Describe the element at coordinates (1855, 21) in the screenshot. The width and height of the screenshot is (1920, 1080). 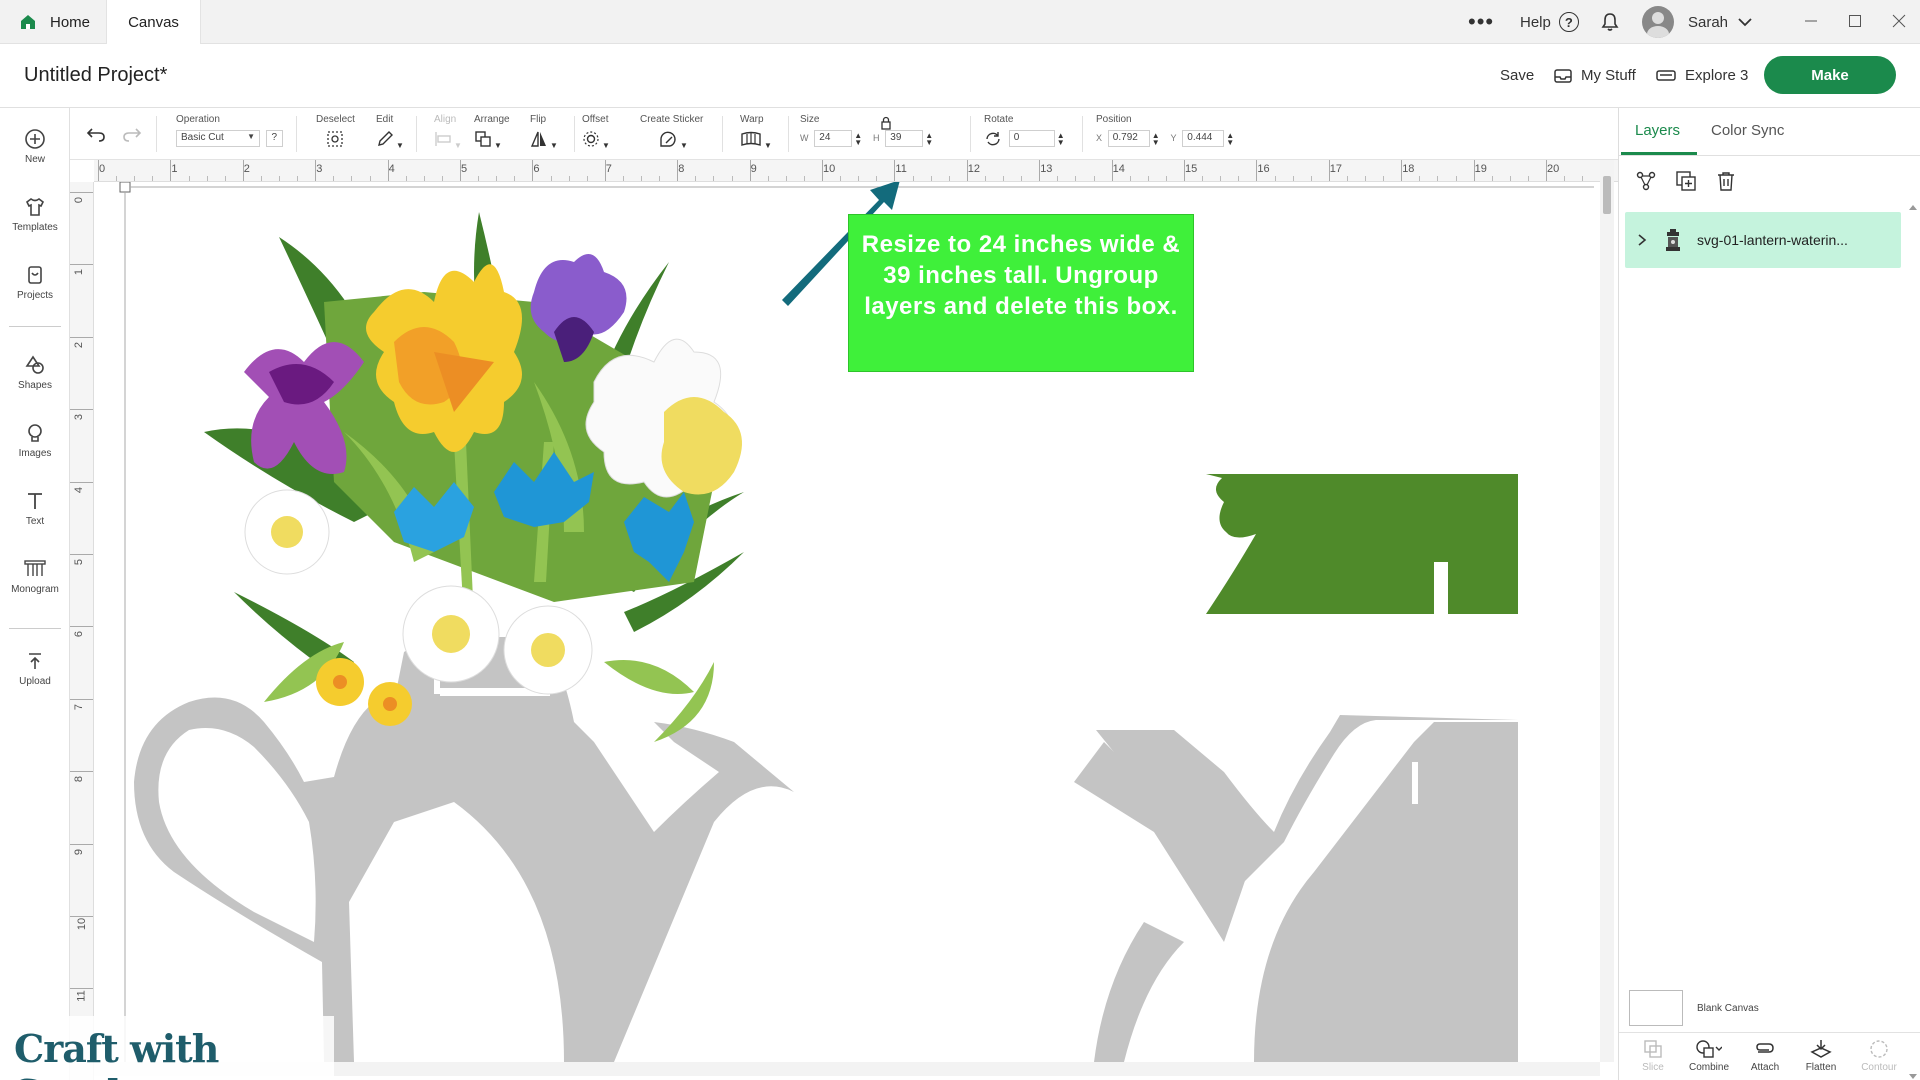
I see `maximize-icon` at that location.